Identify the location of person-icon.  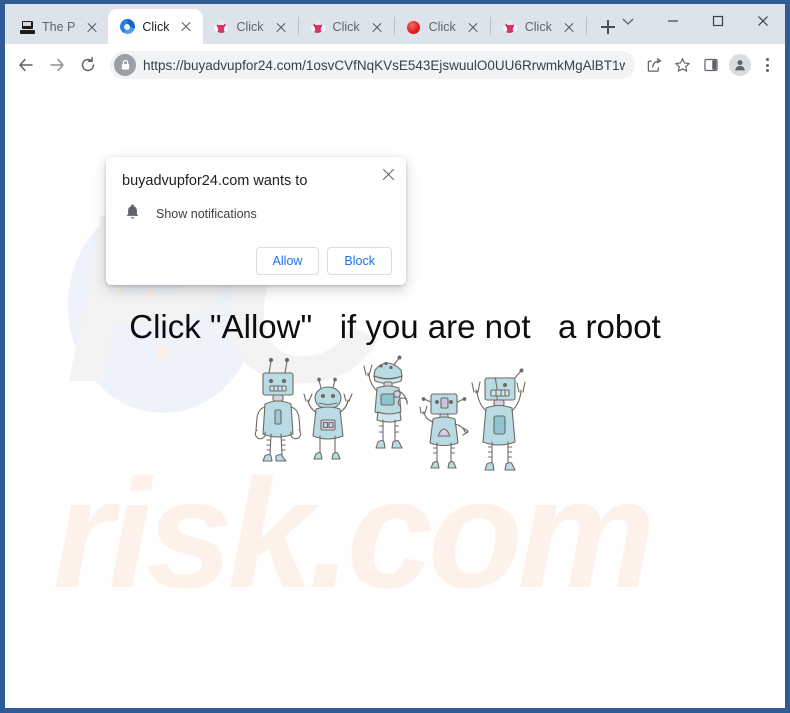
(740, 65).